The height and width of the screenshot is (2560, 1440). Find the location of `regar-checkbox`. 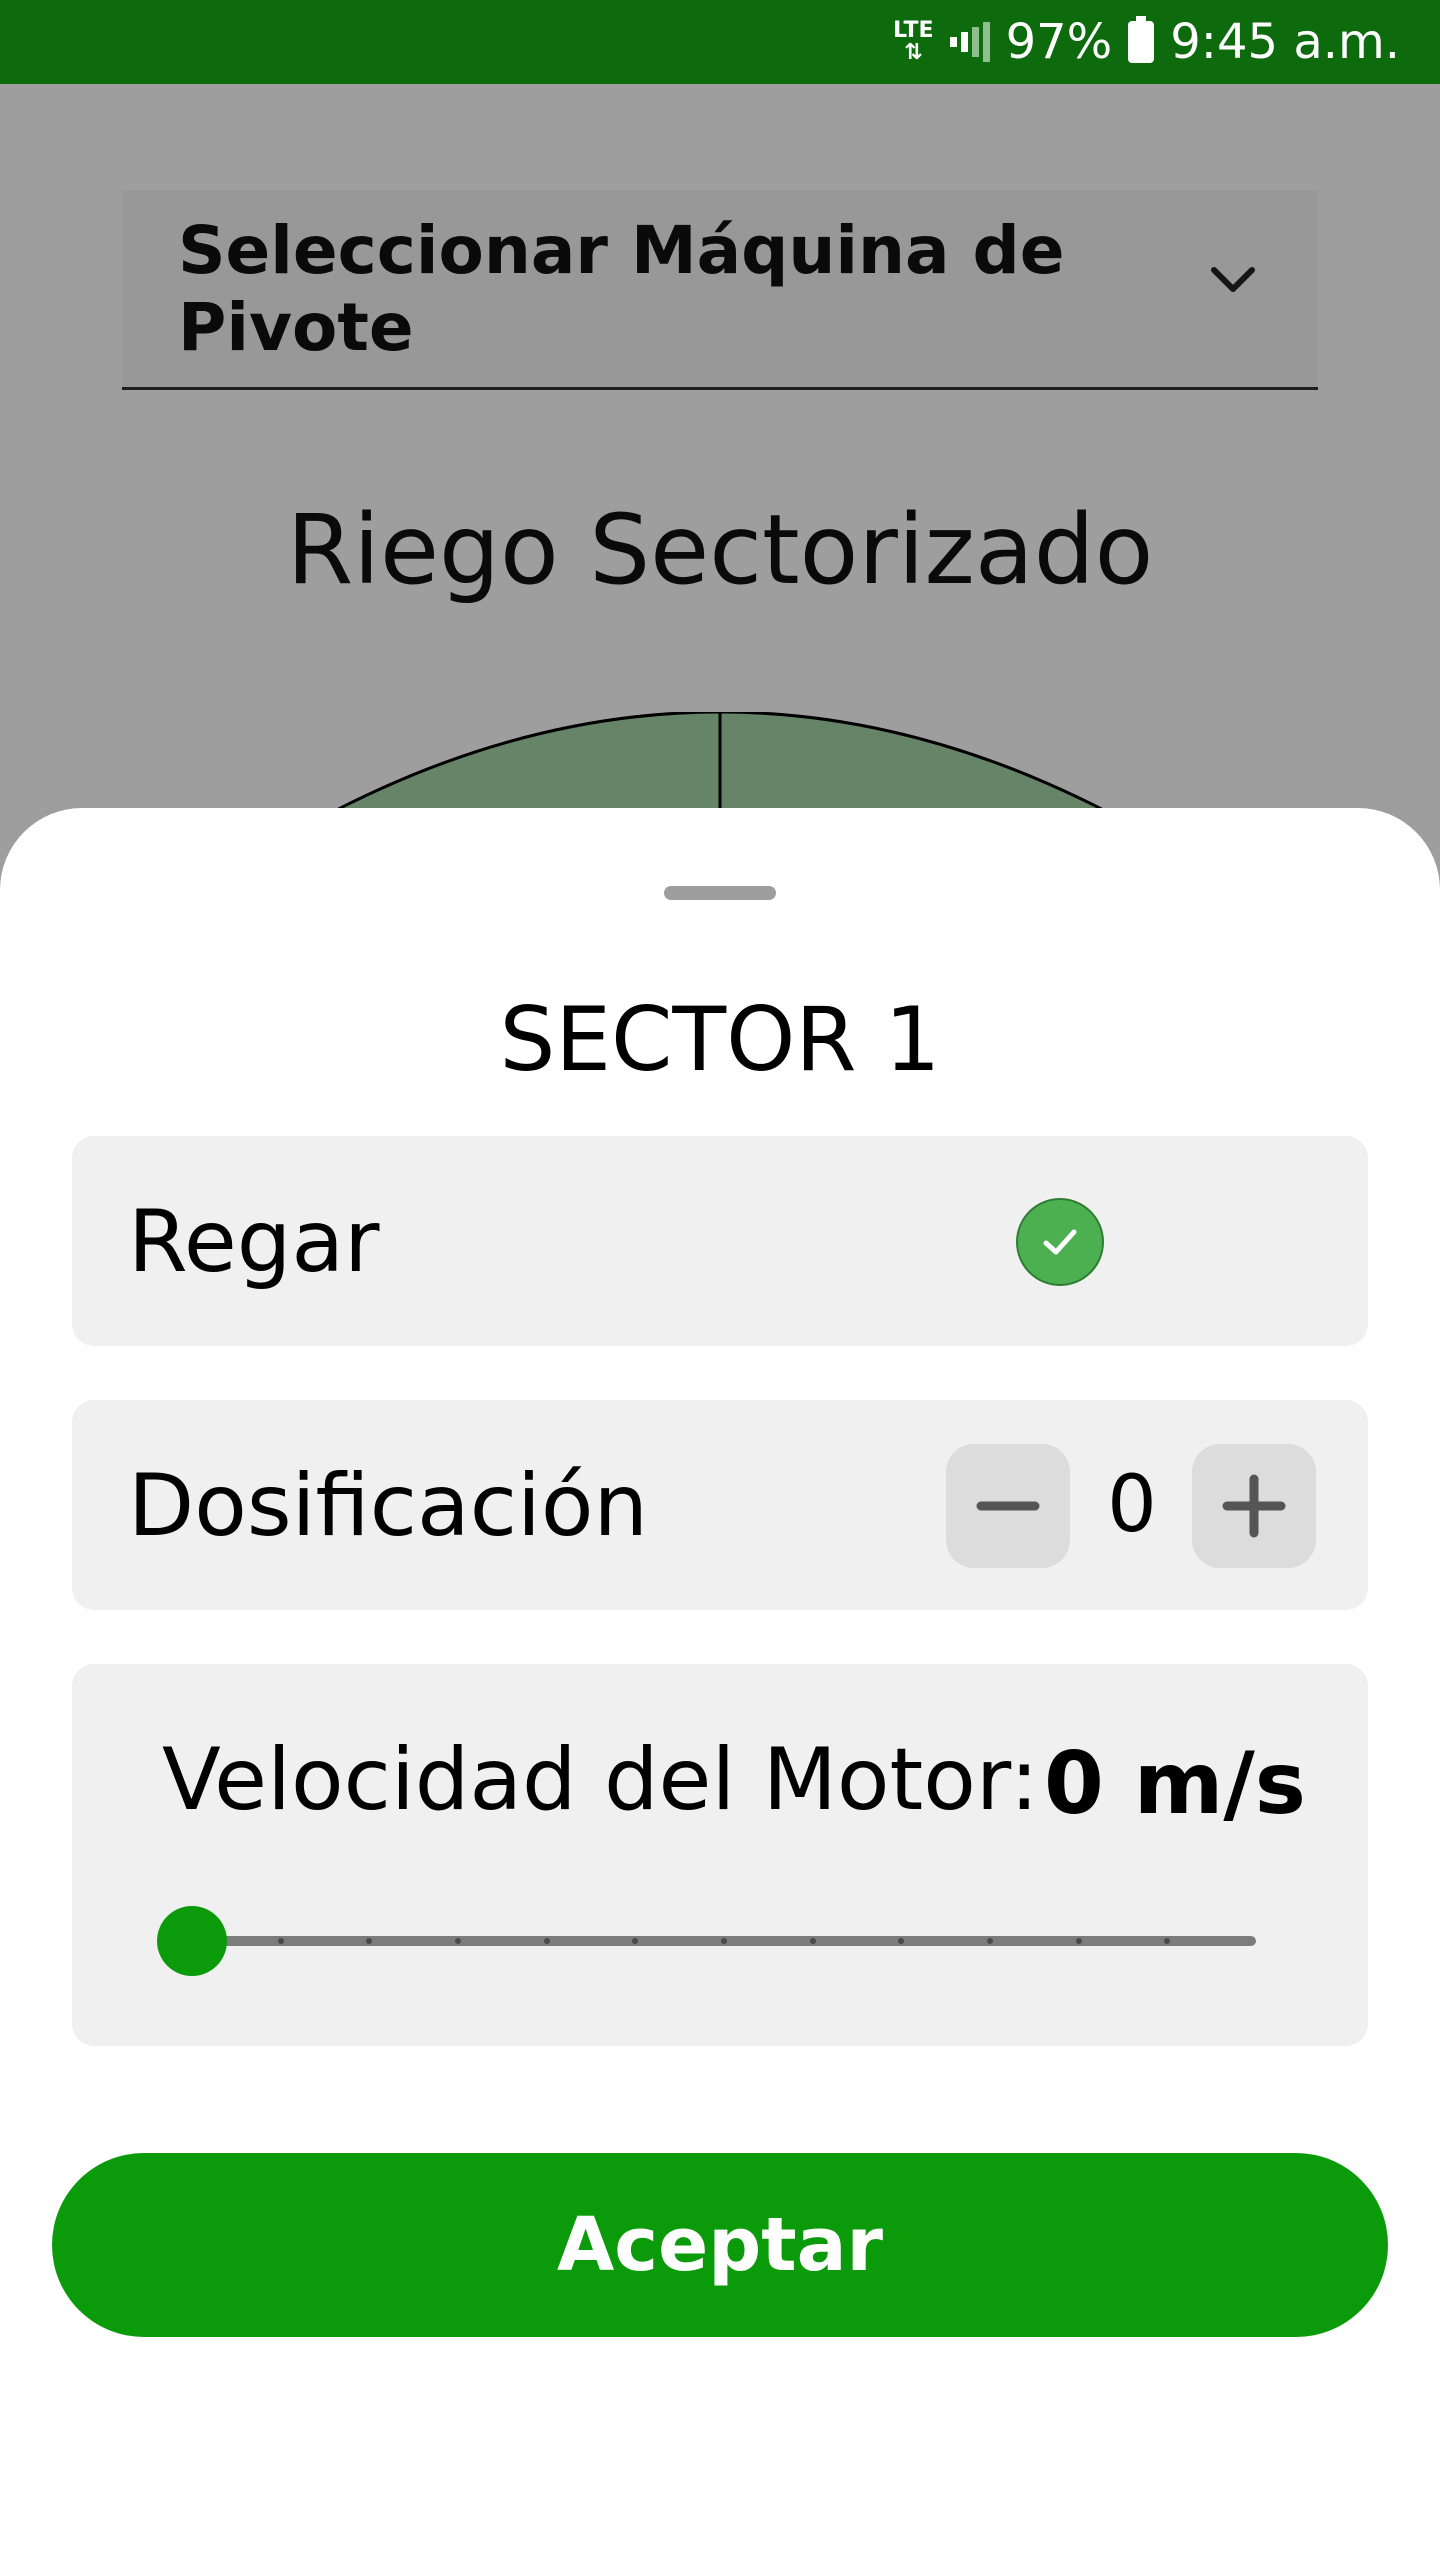

regar-checkbox is located at coordinates (1060, 1242).